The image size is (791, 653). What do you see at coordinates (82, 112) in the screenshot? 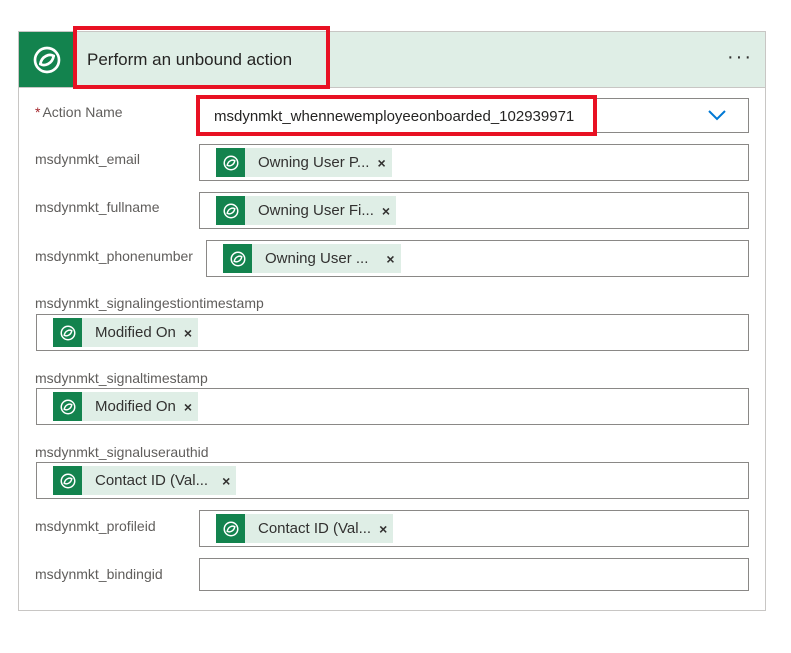
I see `action-name-label-text: Action Name` at bounding box center [82, 112].